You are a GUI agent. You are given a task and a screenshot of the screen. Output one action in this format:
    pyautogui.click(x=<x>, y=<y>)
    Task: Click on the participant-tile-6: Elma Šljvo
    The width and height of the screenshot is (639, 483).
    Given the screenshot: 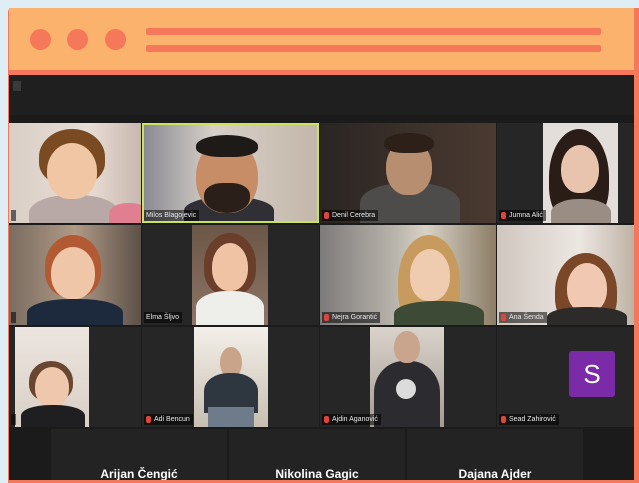 What is the action you would take?
    pyautogui.click(x=230, y=275)
    